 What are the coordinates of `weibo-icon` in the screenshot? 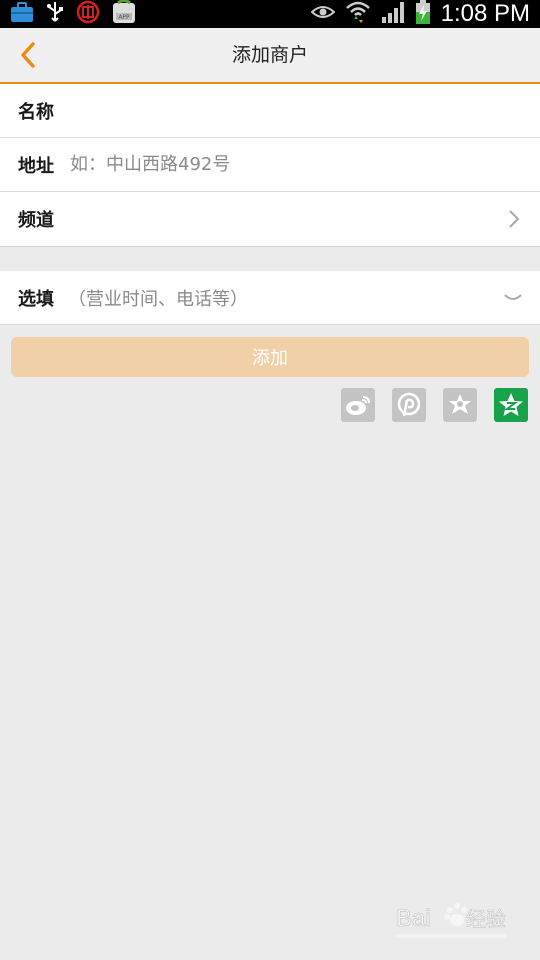 It's located at (358, 405).